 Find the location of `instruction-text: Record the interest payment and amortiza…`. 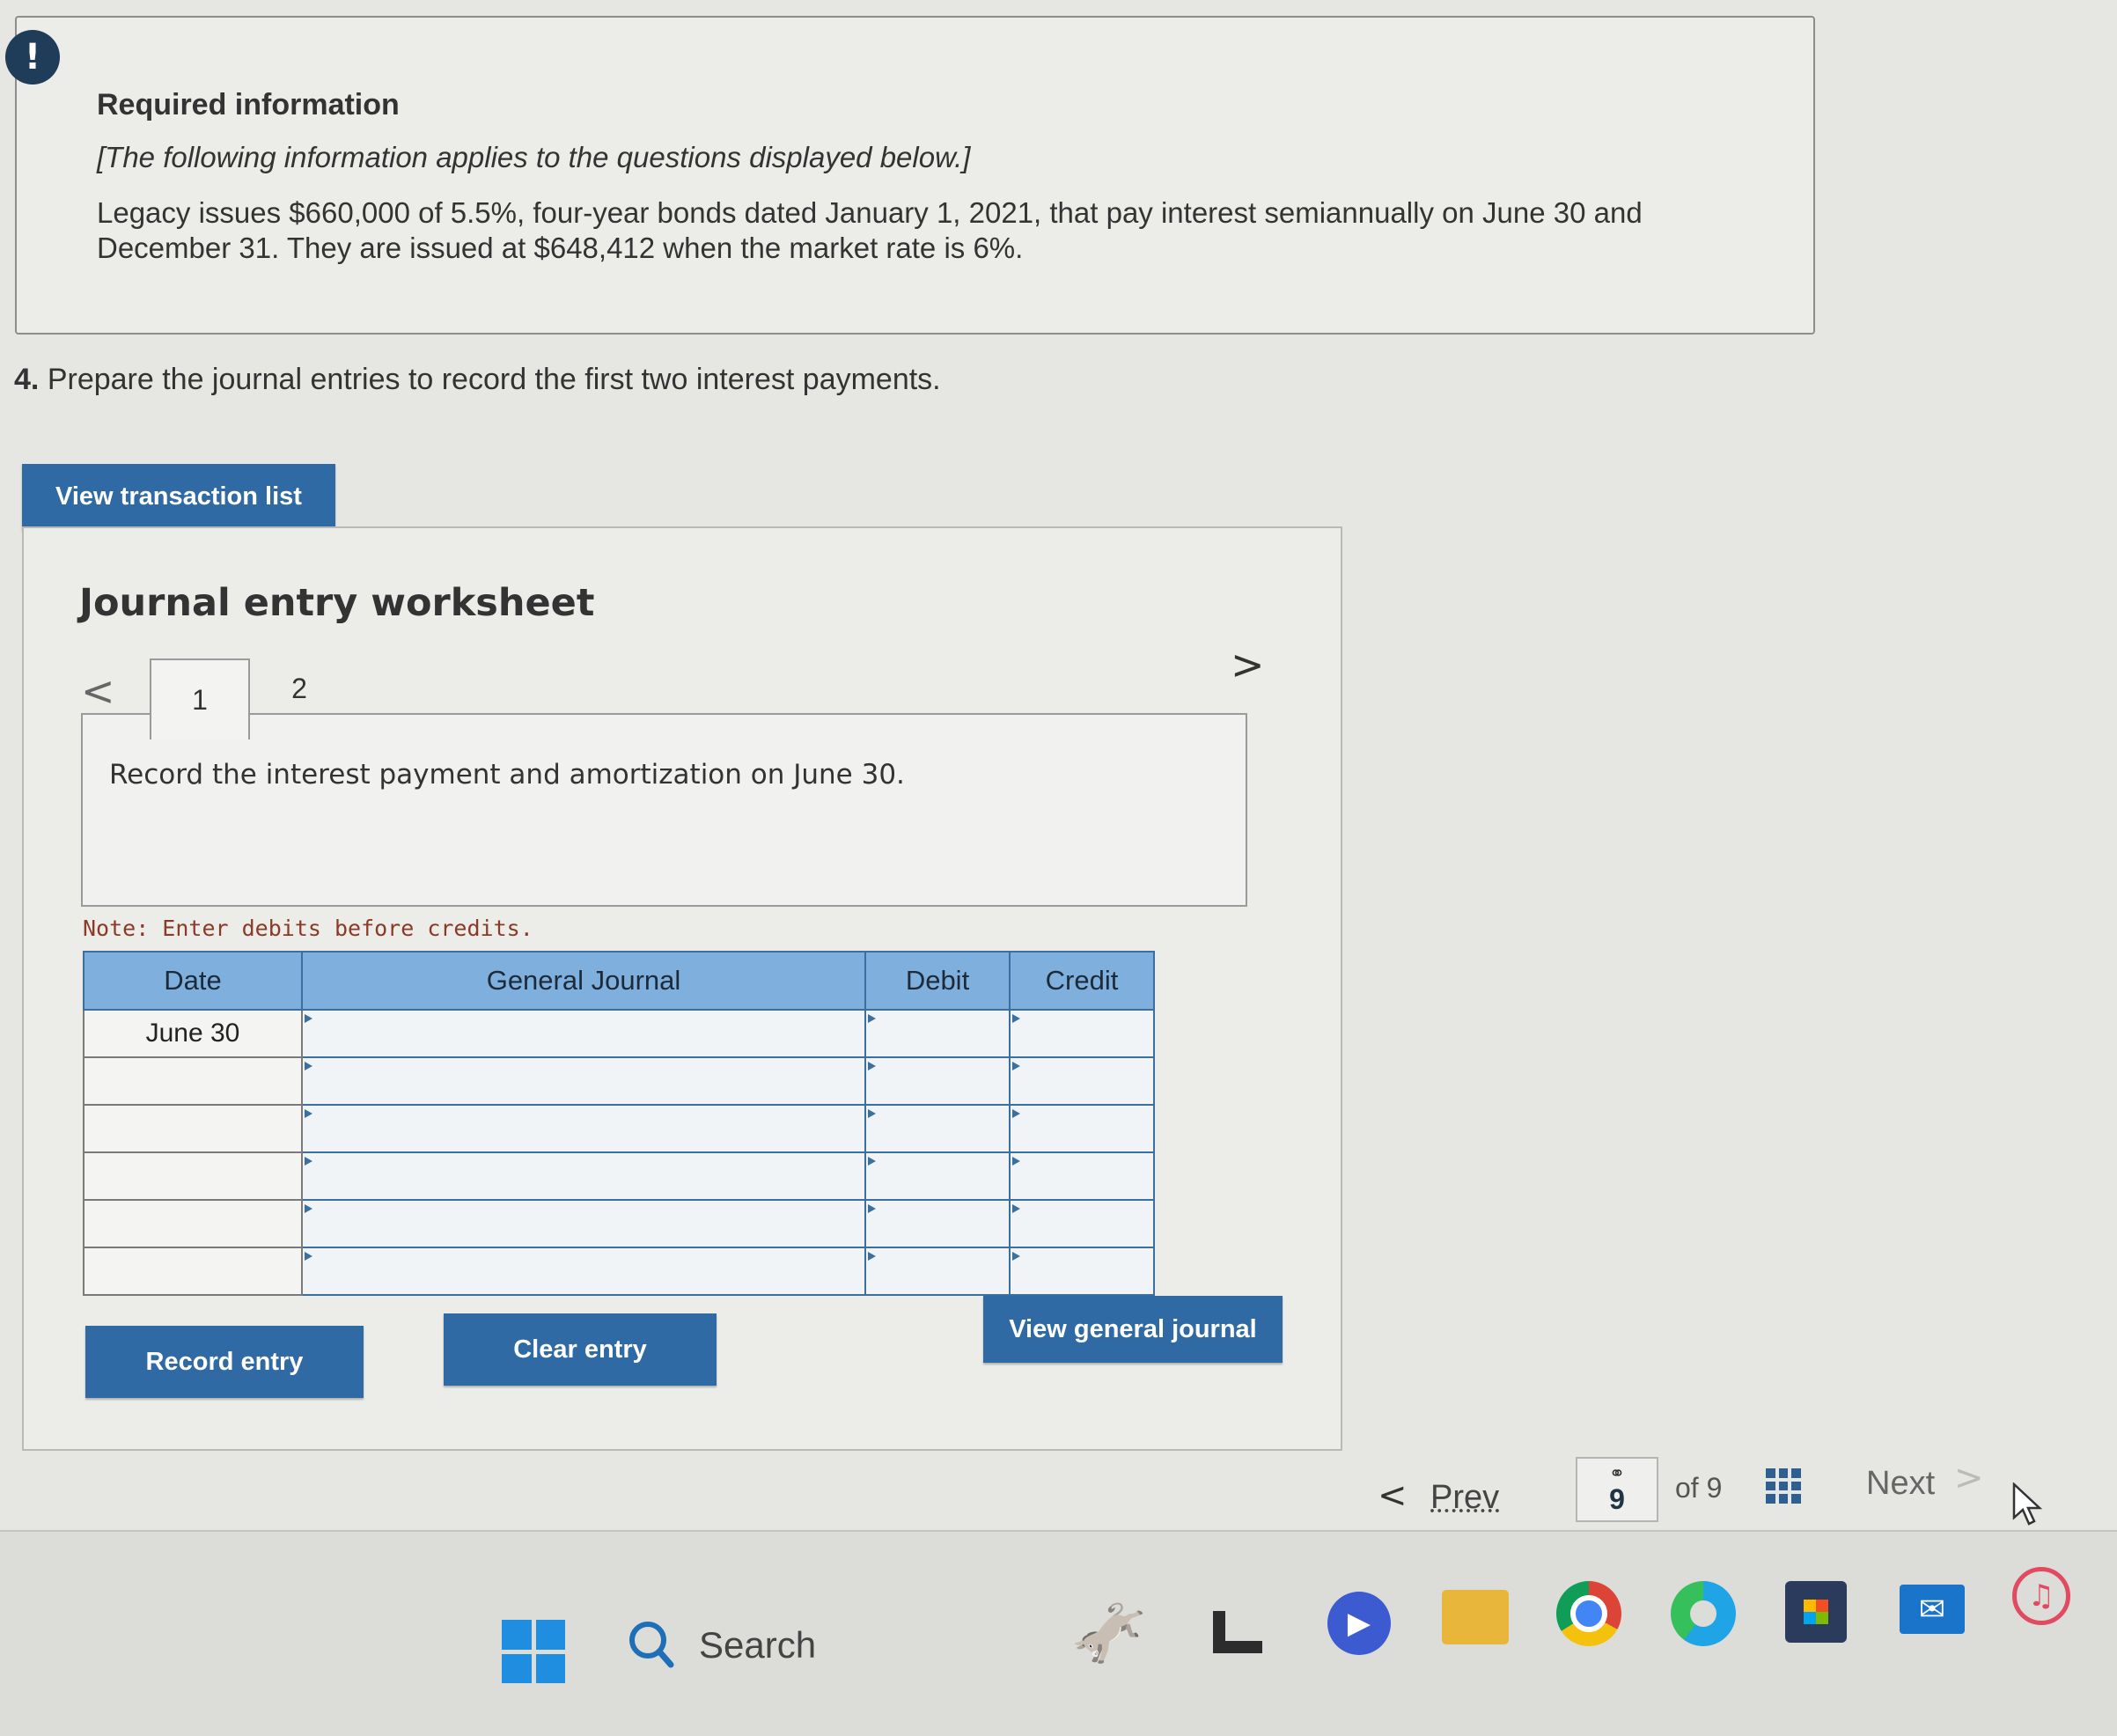

instruction-text: Record the interest payment and amortiza… is located at coordinates (507, 775).